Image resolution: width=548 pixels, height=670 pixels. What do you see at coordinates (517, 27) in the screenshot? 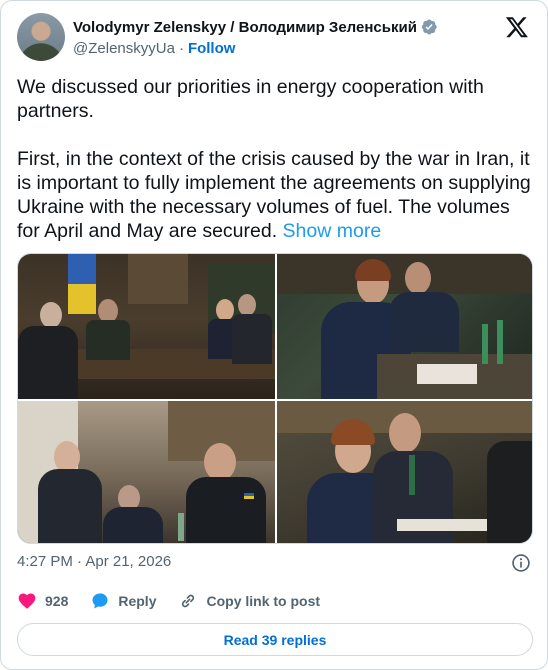
I see `x-logo-icon` at bounding box center [517, 27].